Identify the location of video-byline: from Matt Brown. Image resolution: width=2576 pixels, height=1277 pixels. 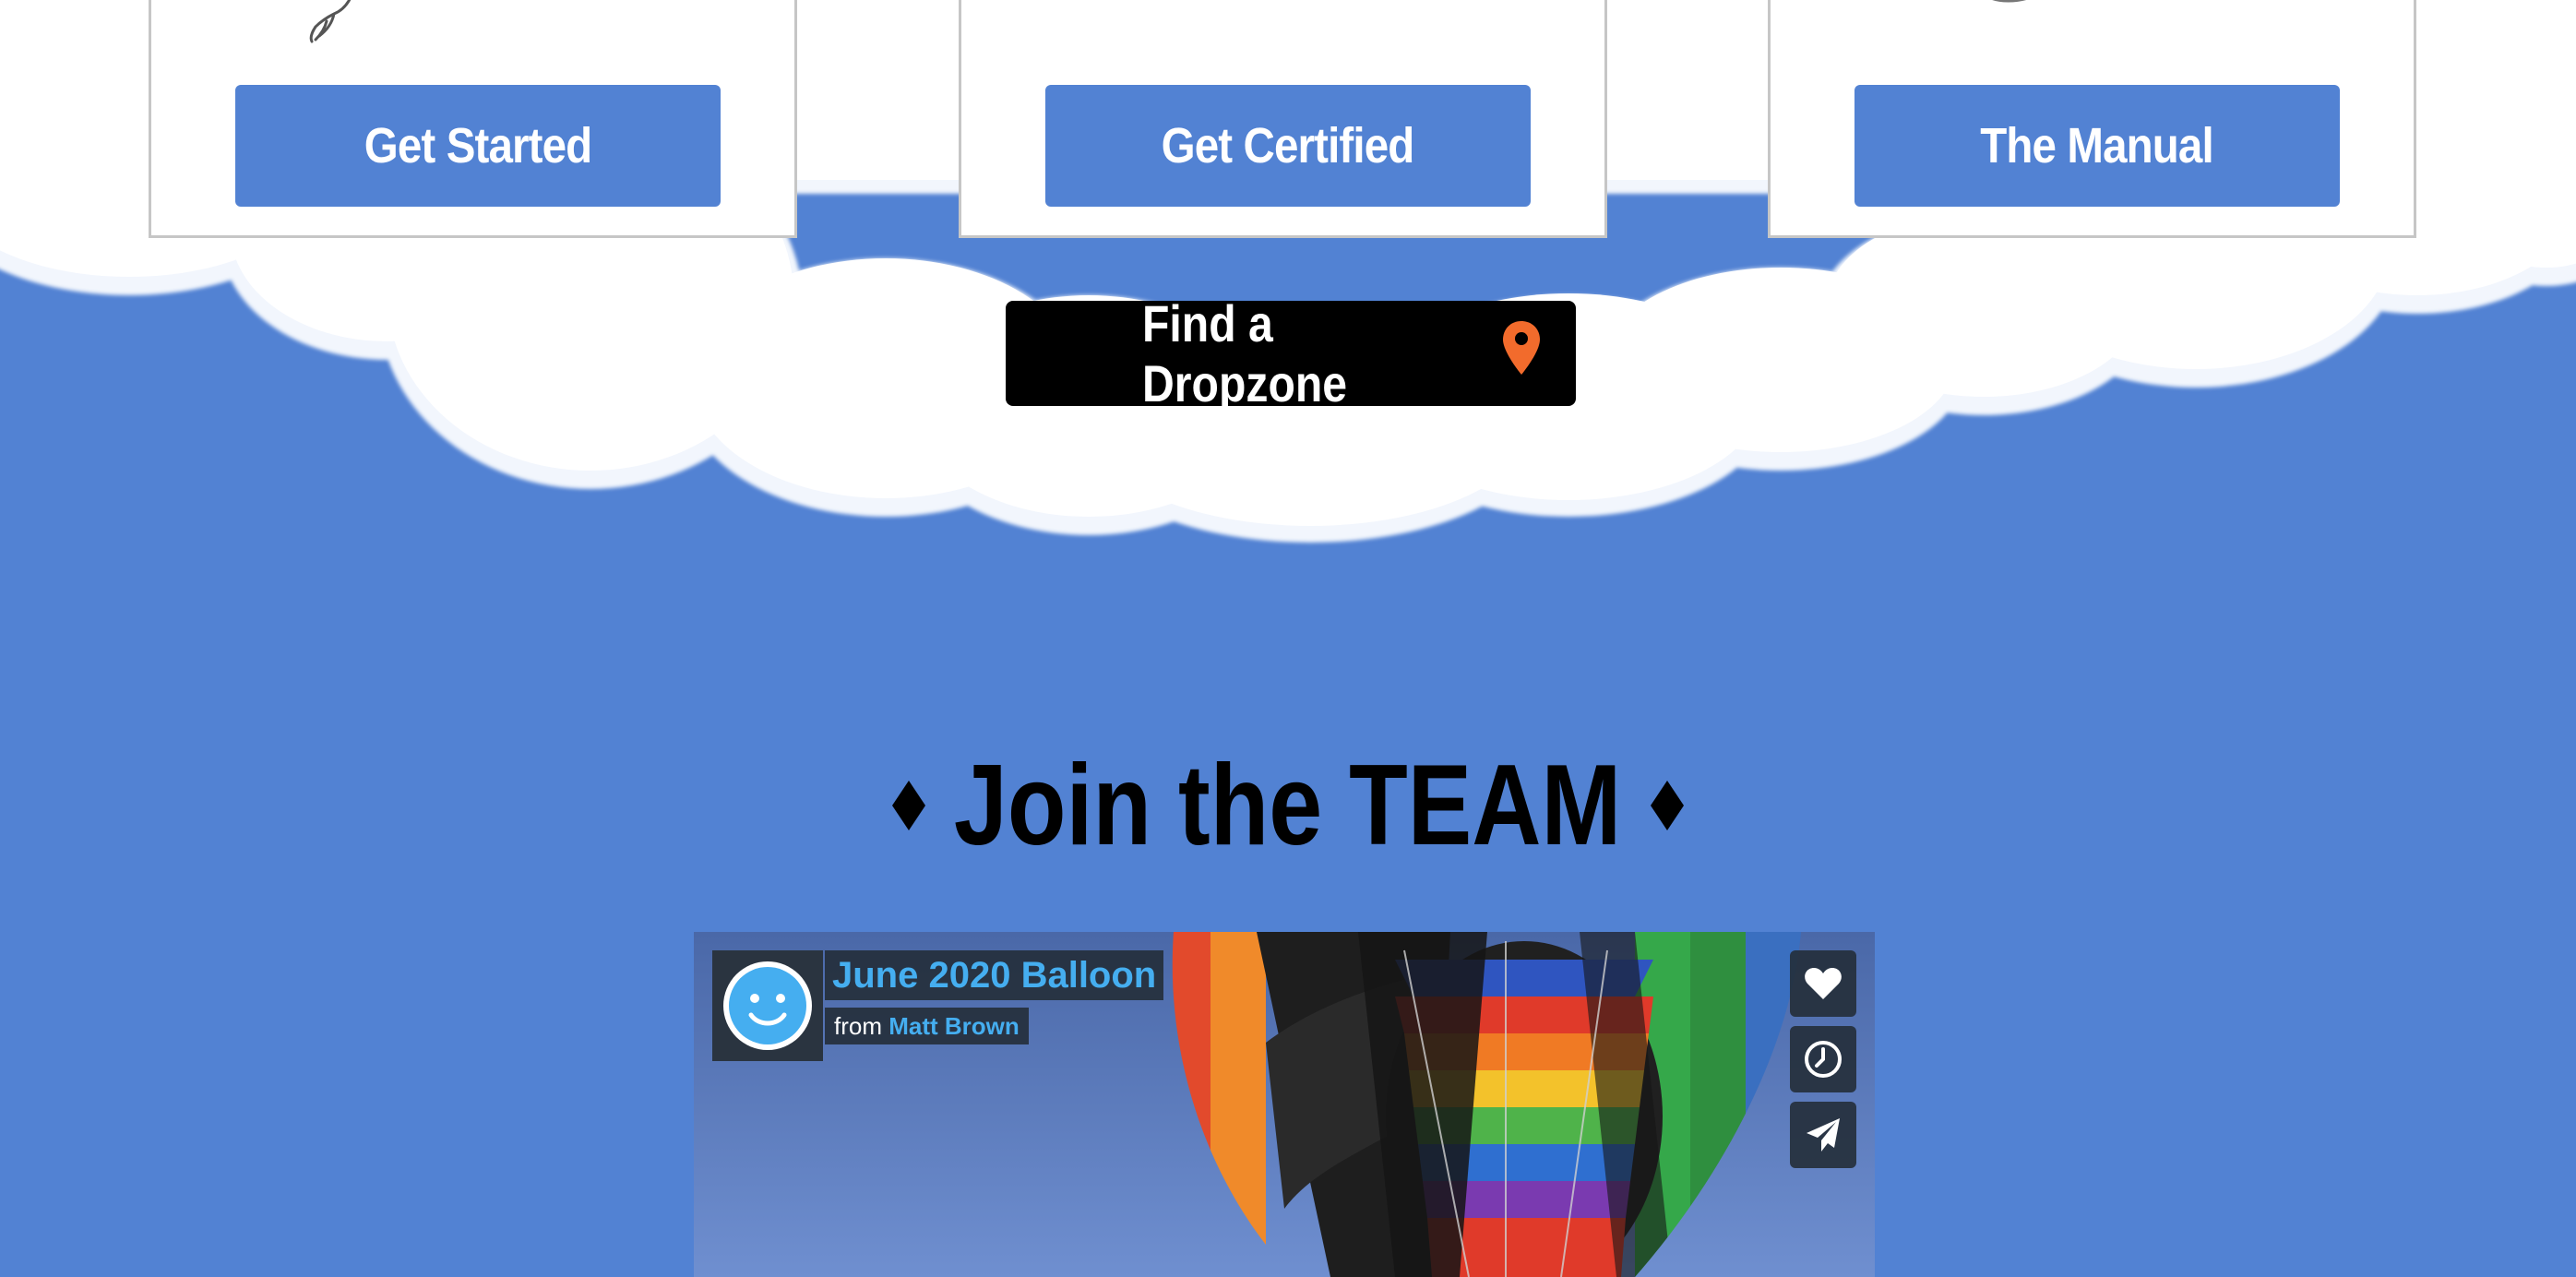
(927, 1026).